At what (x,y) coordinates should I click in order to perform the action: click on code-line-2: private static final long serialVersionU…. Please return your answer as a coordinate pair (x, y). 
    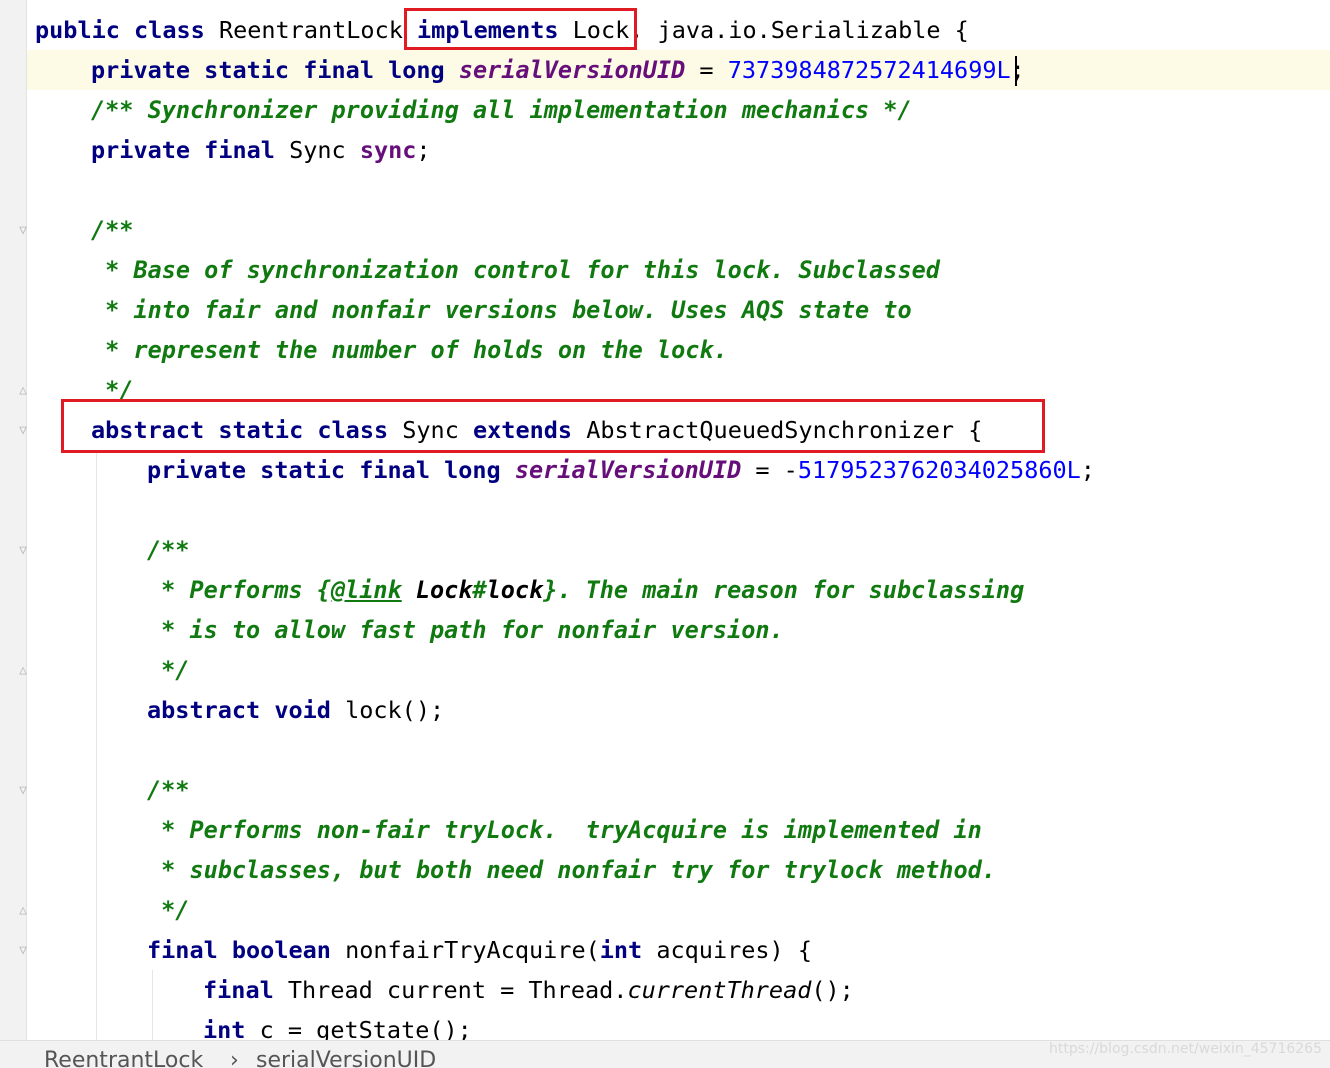
    Looking at the image, I should click on (558, 70).